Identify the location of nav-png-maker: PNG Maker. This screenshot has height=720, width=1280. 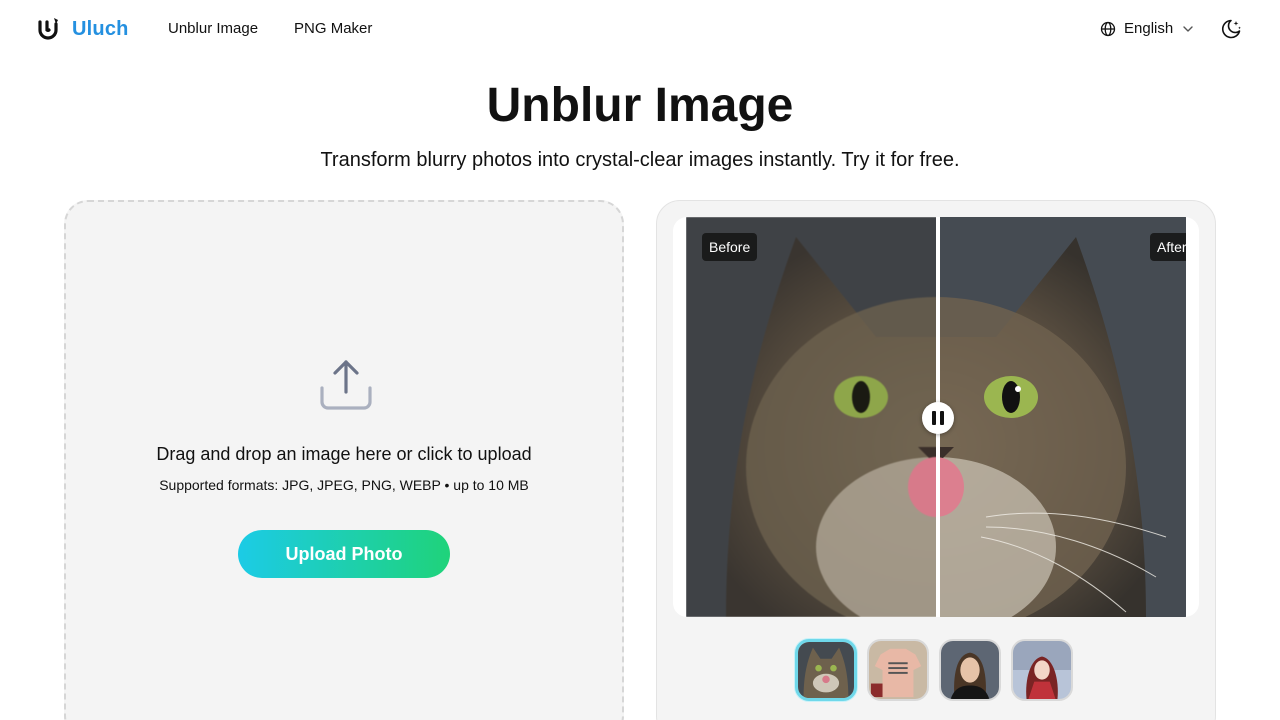
(333, 28).